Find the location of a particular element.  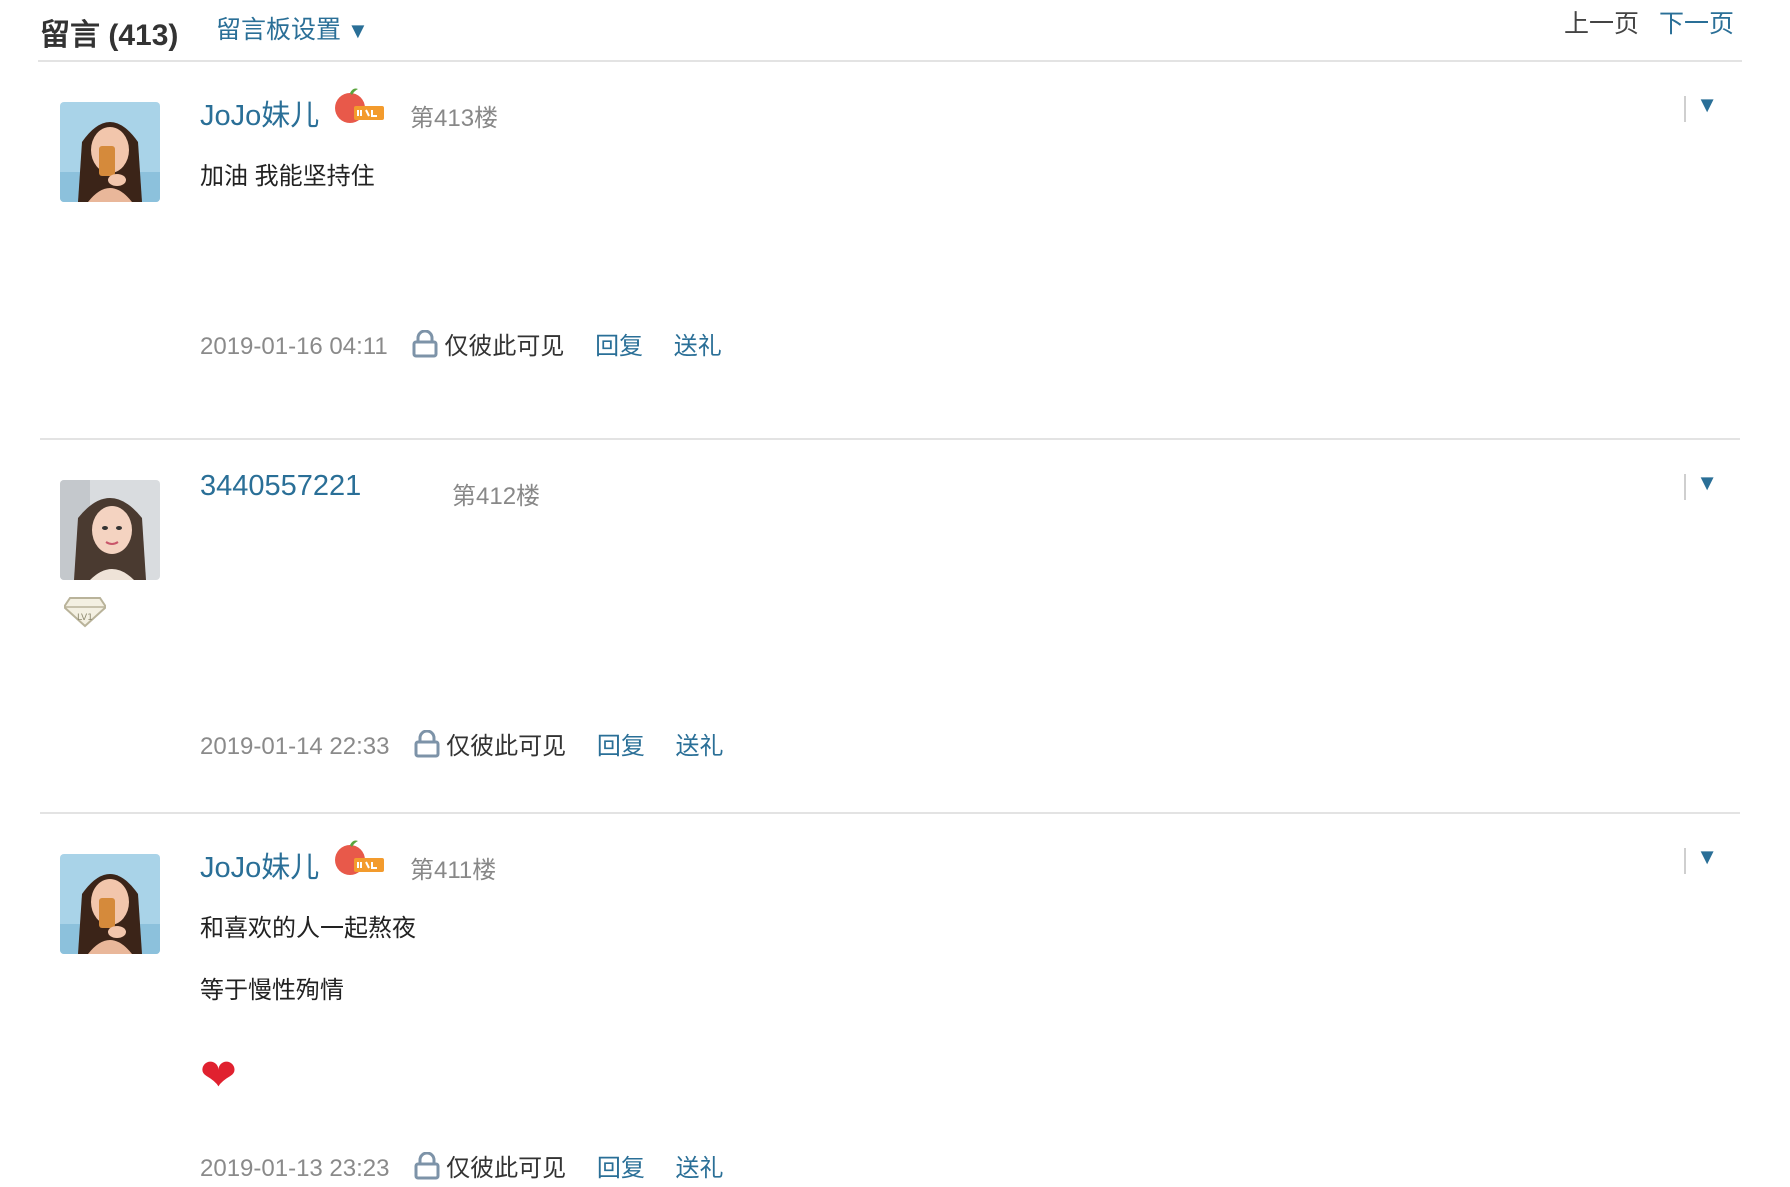

message-footer: 2019-01-13 23:23 仅彼此可见 回复 送礼 is located at coordinates (462, 1167).